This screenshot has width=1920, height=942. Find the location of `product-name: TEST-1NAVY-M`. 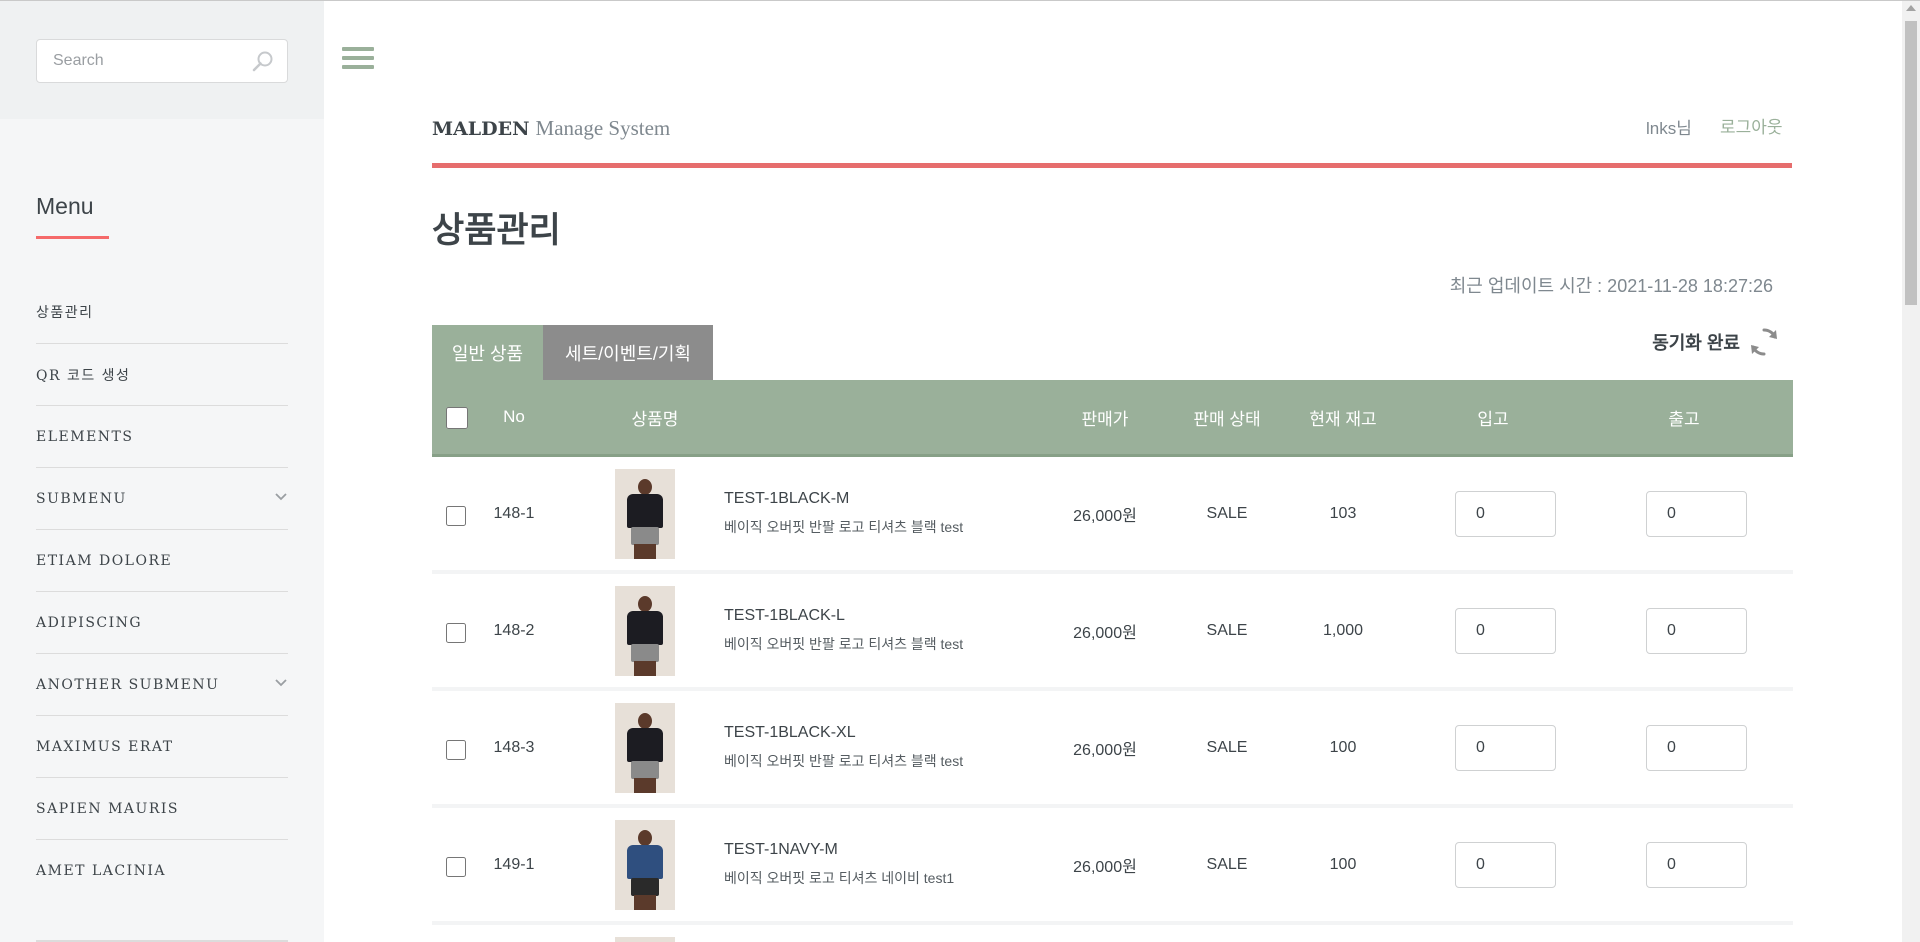

product-name: TEST-1NAVY-M is located at coordinates (781, 849).